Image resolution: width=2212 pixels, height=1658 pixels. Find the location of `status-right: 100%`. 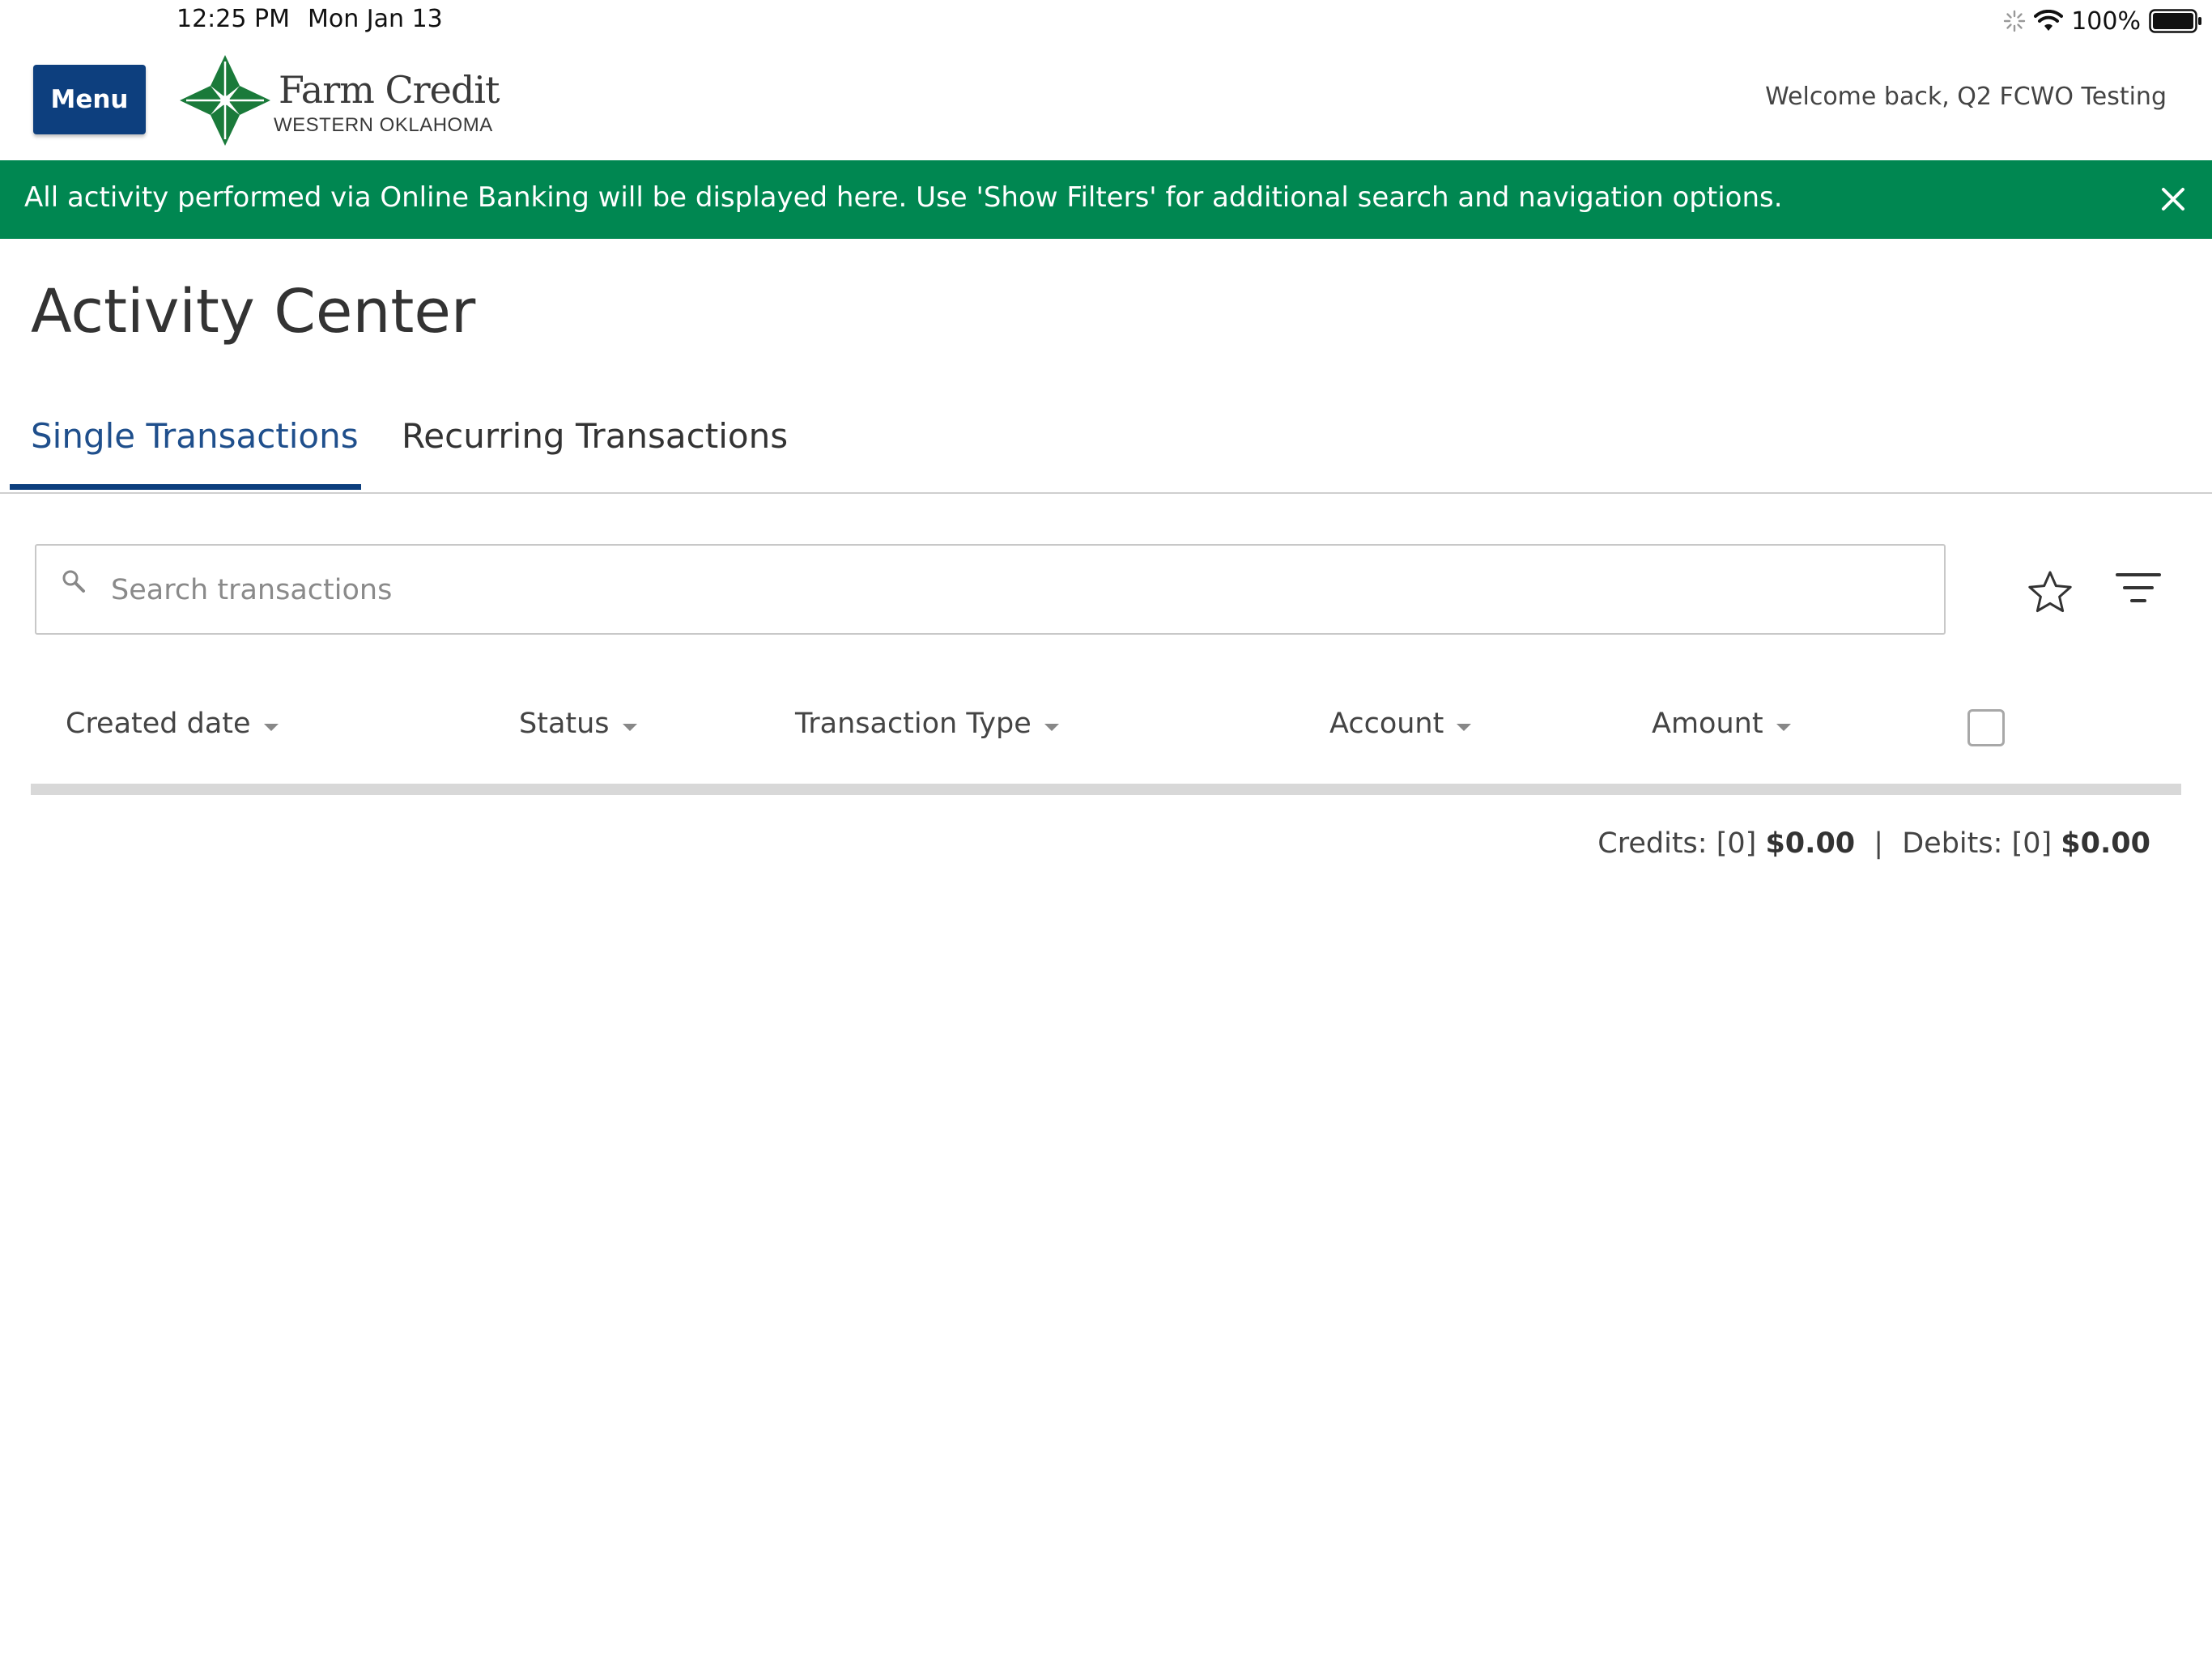

status-right: 100% is located at coordinates (2102, 21).